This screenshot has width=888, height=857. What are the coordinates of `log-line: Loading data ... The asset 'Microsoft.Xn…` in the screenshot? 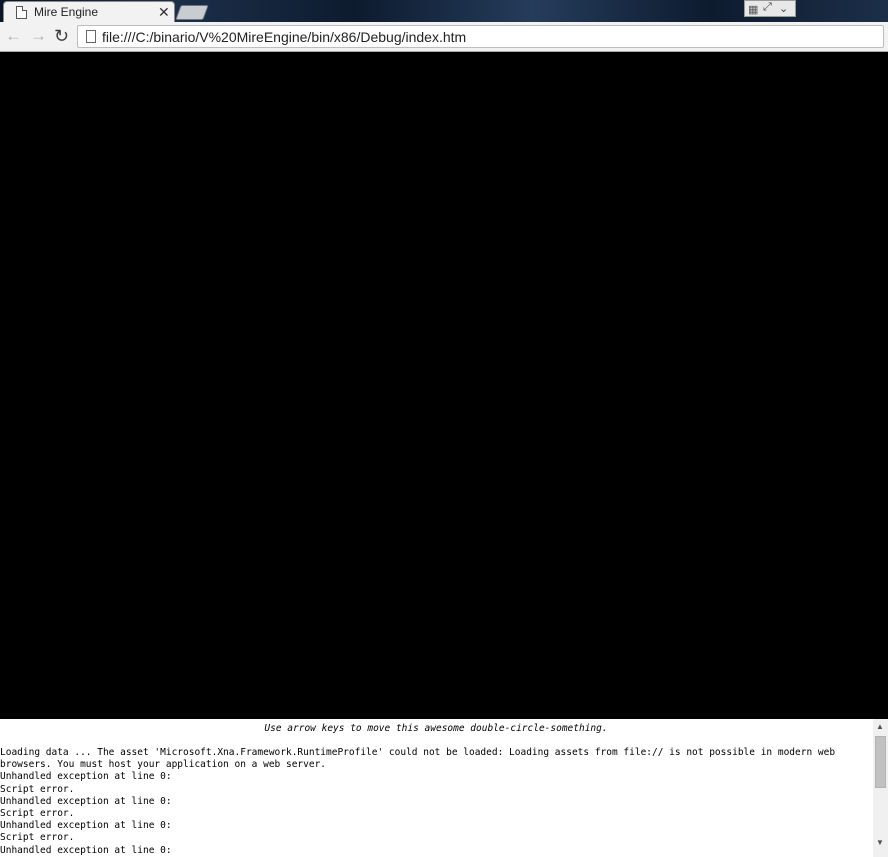 It's located at (418, 752).